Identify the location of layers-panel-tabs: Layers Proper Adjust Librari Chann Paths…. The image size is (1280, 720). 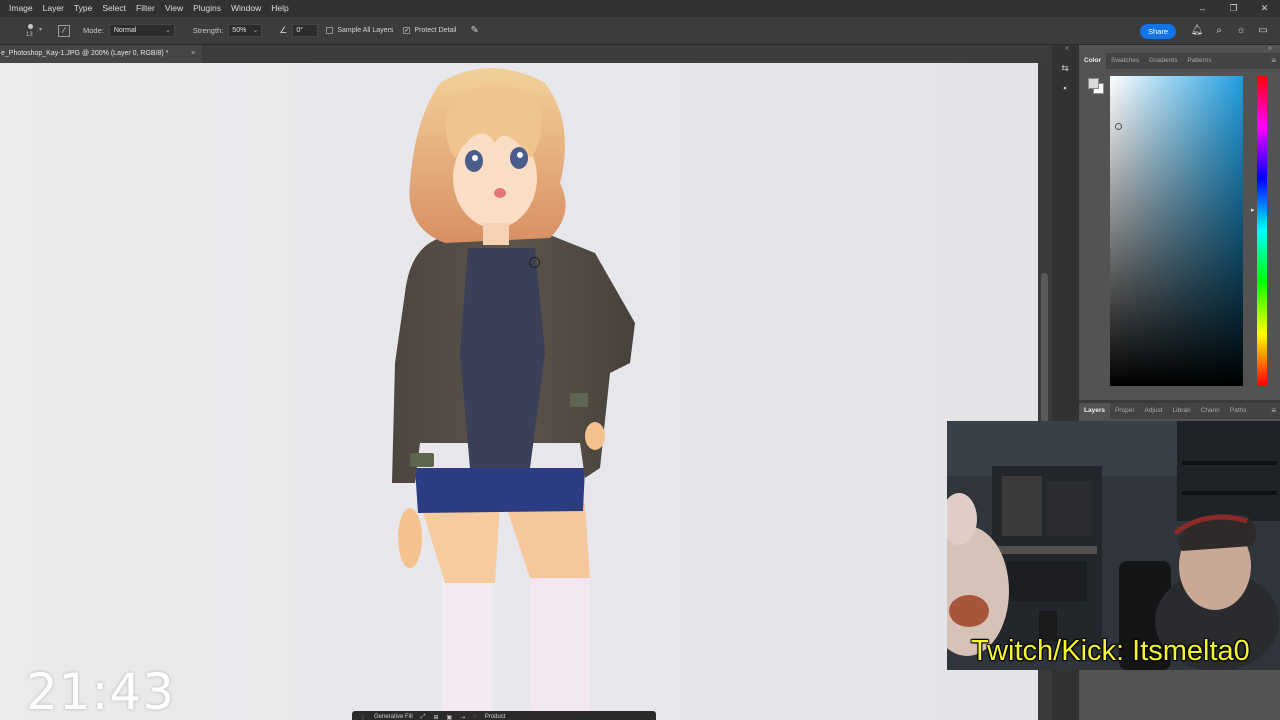
(1179, 411).